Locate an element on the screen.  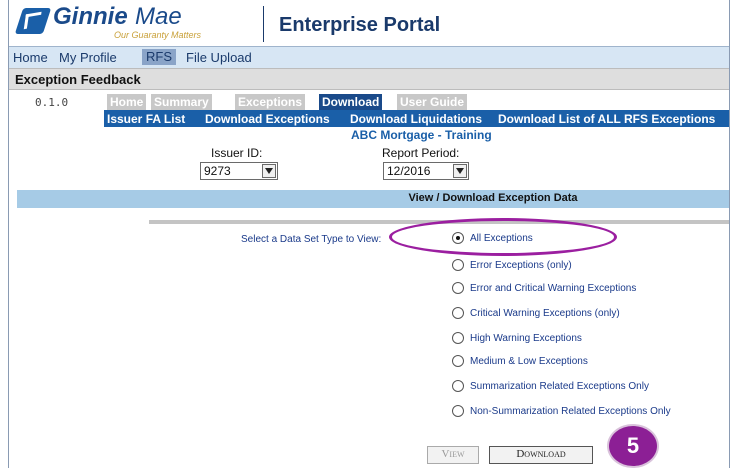
view-download-header: View / Download Exception Data is located at coordinates (373, 199).